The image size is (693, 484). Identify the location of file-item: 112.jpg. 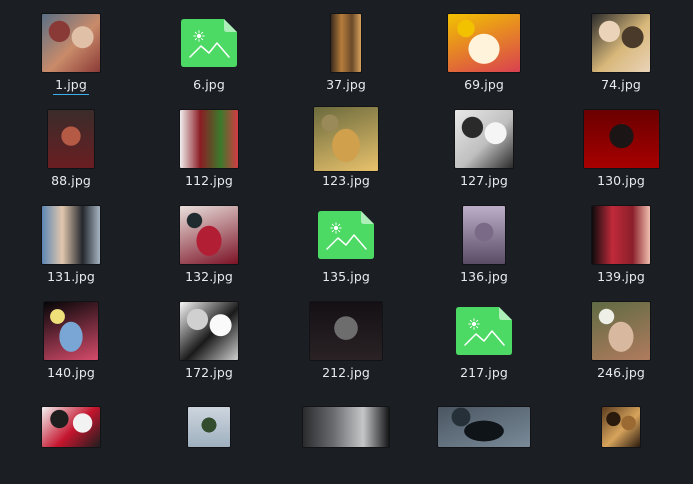
(209, 148).